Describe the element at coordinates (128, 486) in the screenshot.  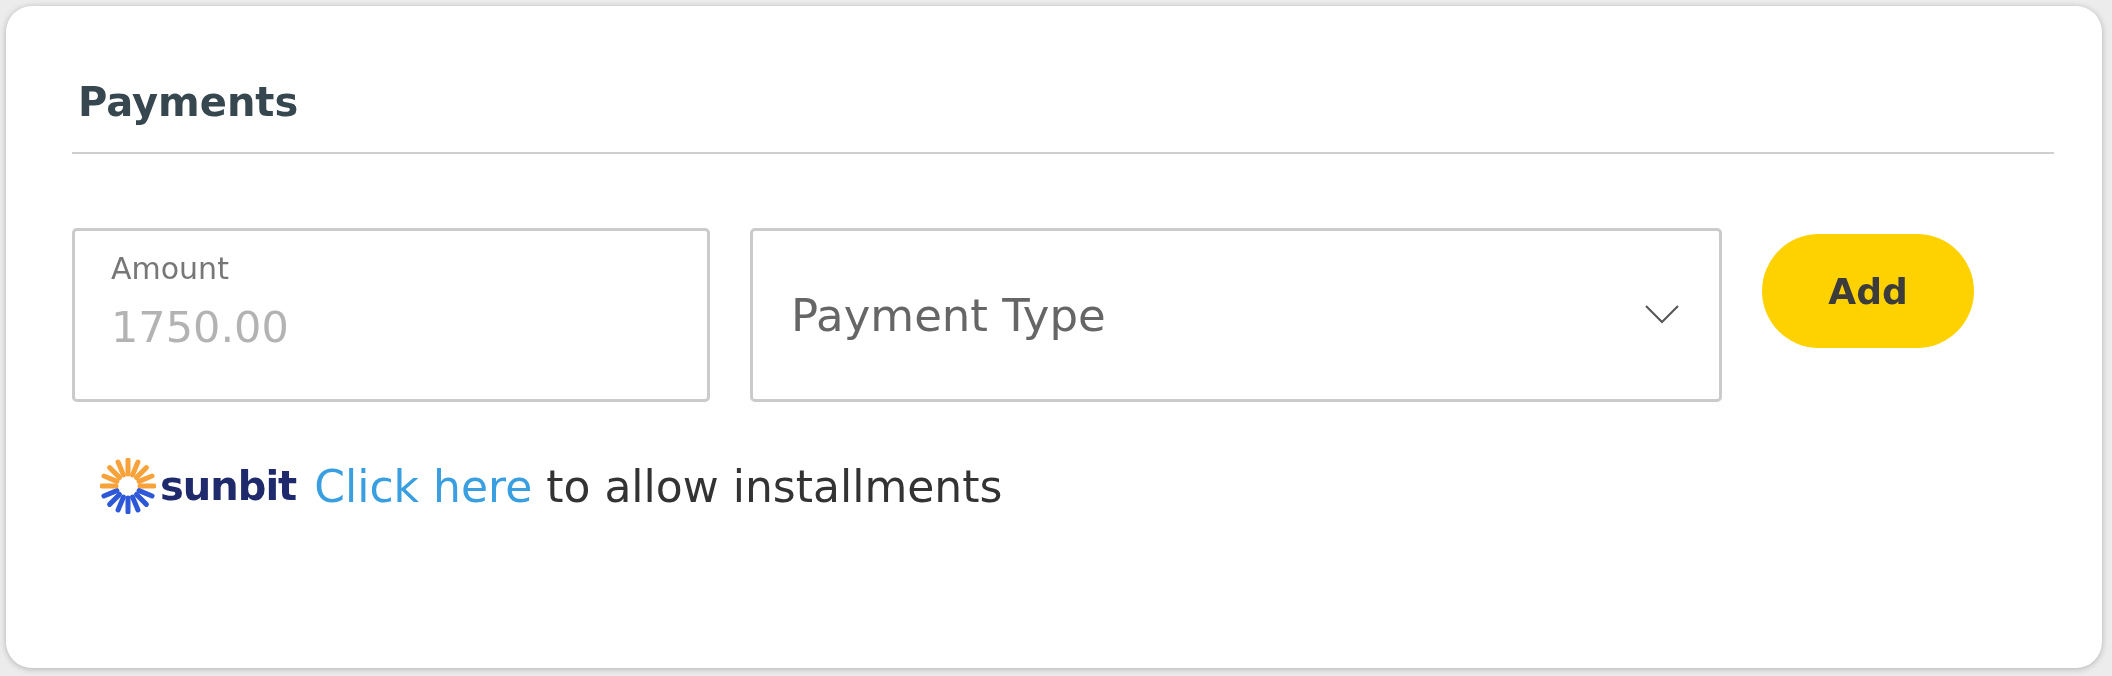
I see `sunburst-icon` at that location.